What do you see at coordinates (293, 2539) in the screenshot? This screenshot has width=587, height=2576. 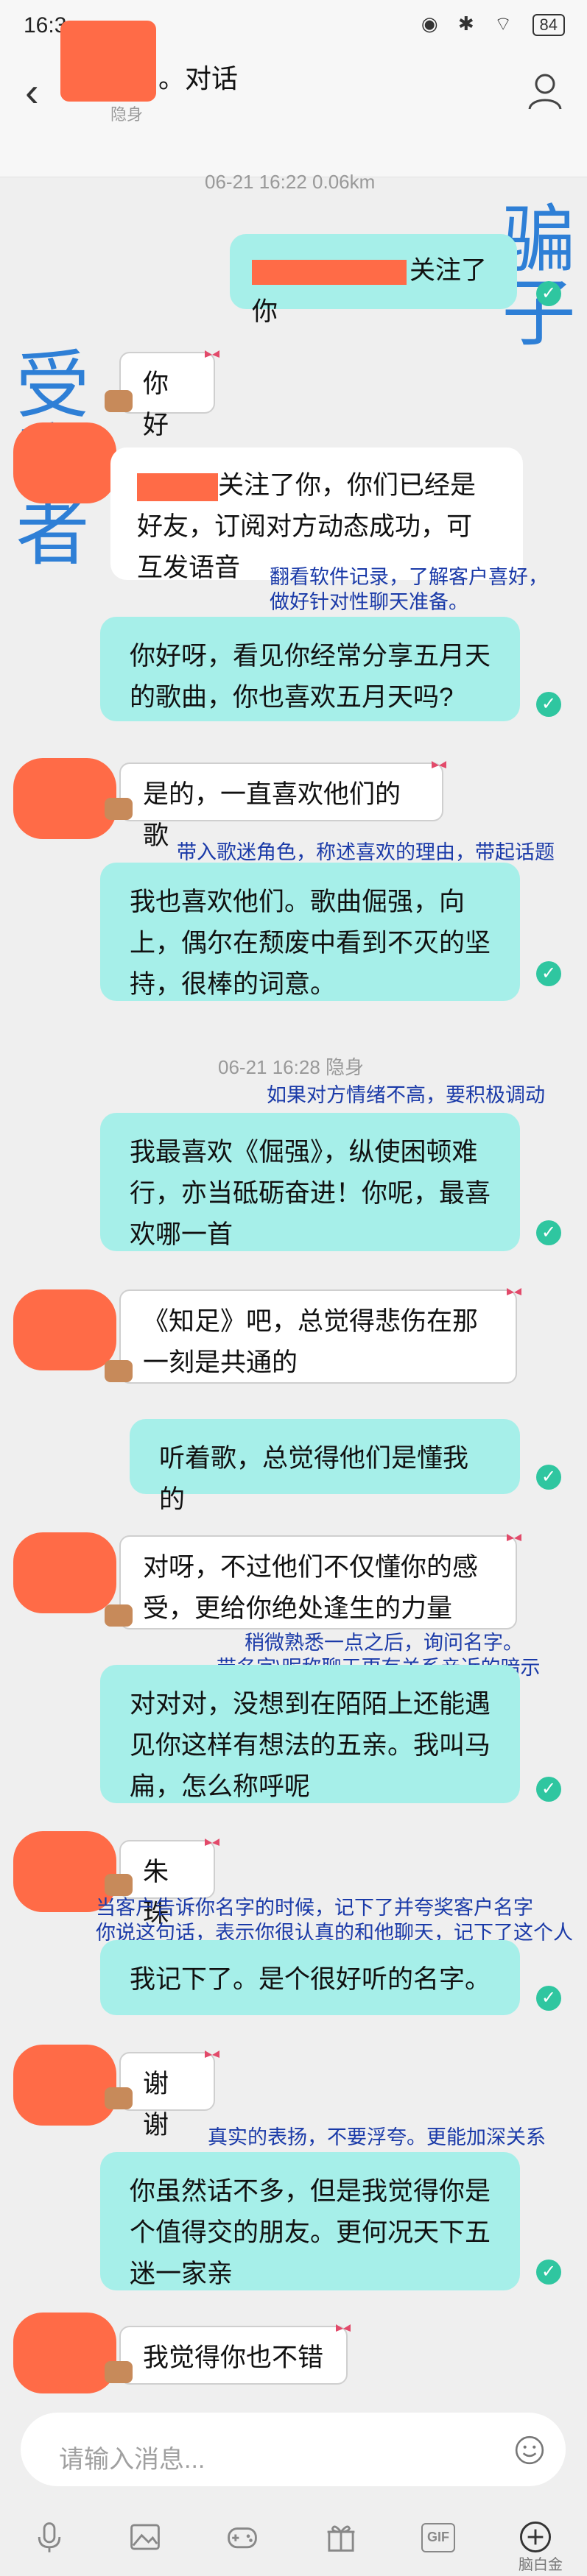 I see `toolbar` at bounding box center [293, 2539].